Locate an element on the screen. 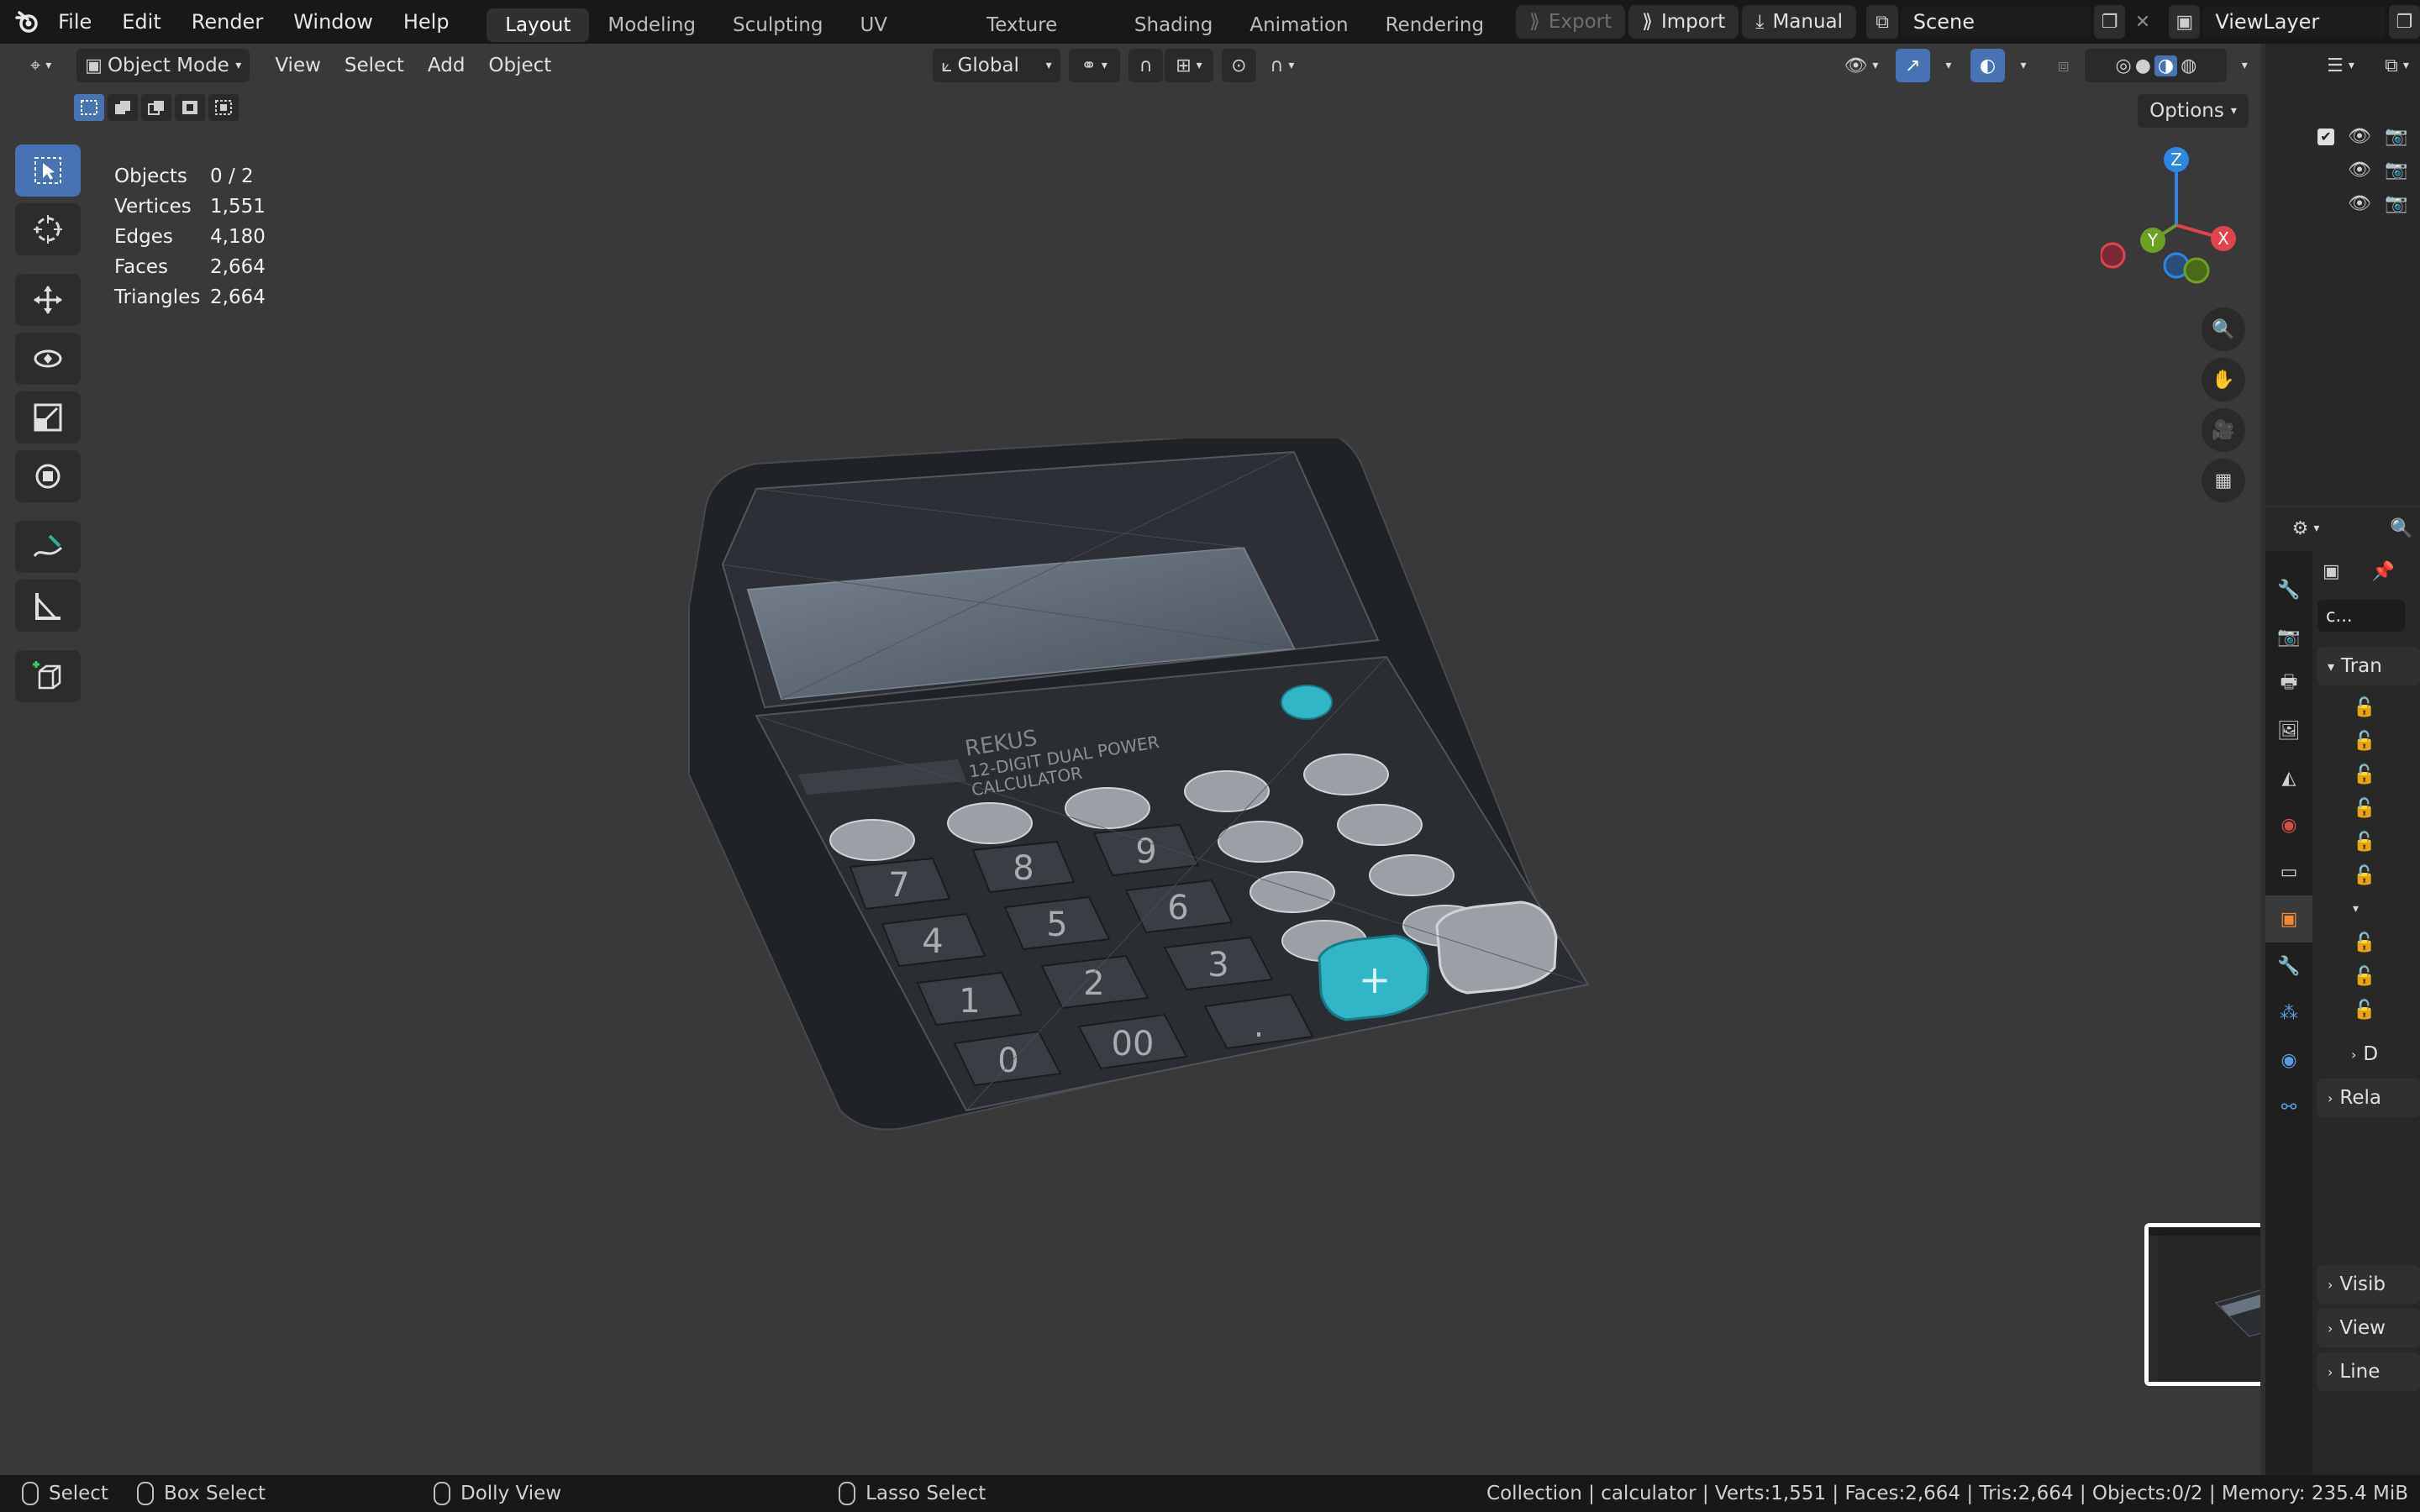 This screenshot has width=2420, height=1512. shading-dropdown: ▾ is located at coordinates (2244, 65).